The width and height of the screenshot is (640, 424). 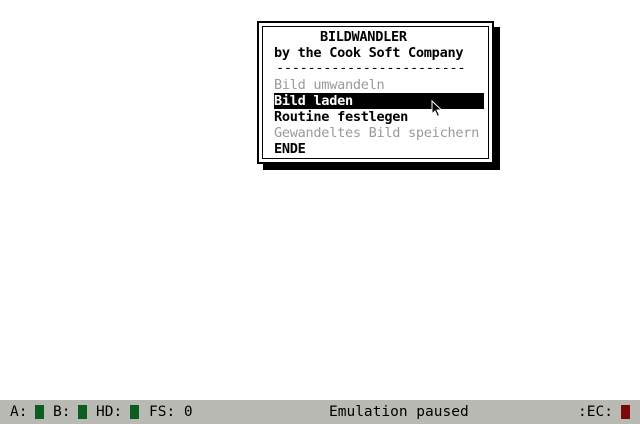 I want to click on drive-b-label: B:, so click(x=62, y=412).